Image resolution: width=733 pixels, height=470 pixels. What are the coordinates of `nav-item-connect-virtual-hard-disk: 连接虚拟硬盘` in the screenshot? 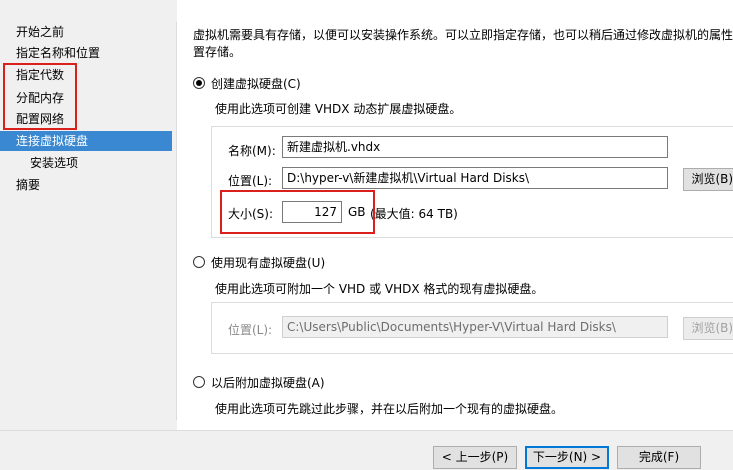 It's located at (86, 141).